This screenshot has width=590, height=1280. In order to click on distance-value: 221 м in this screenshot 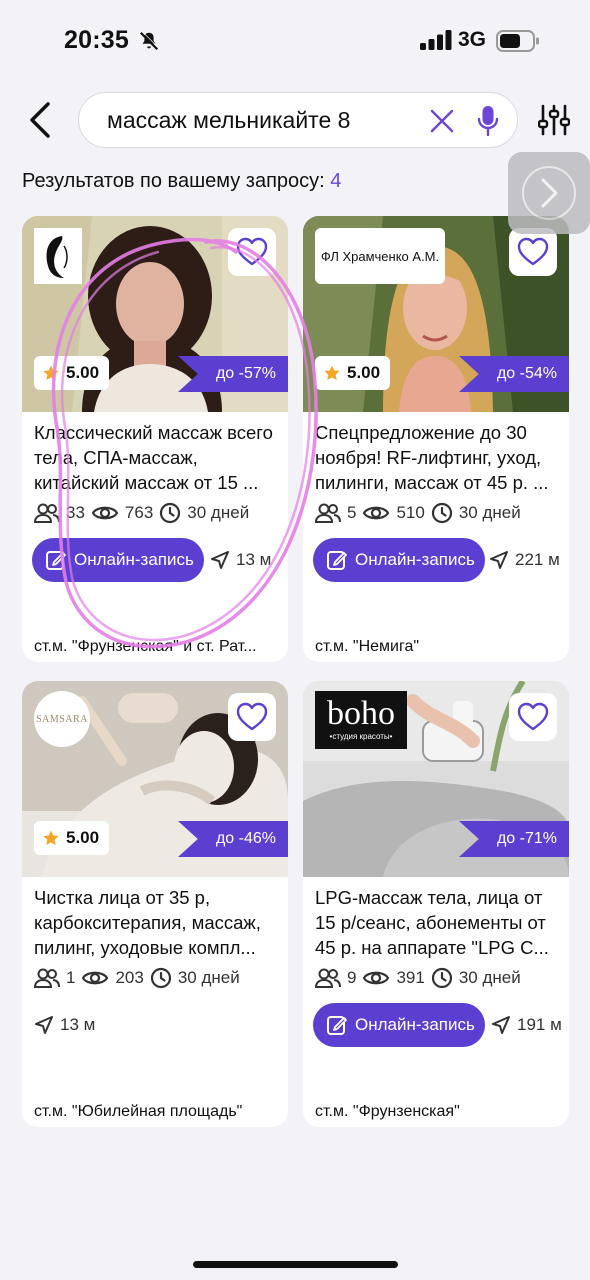, I will do `click(537, 559)`.